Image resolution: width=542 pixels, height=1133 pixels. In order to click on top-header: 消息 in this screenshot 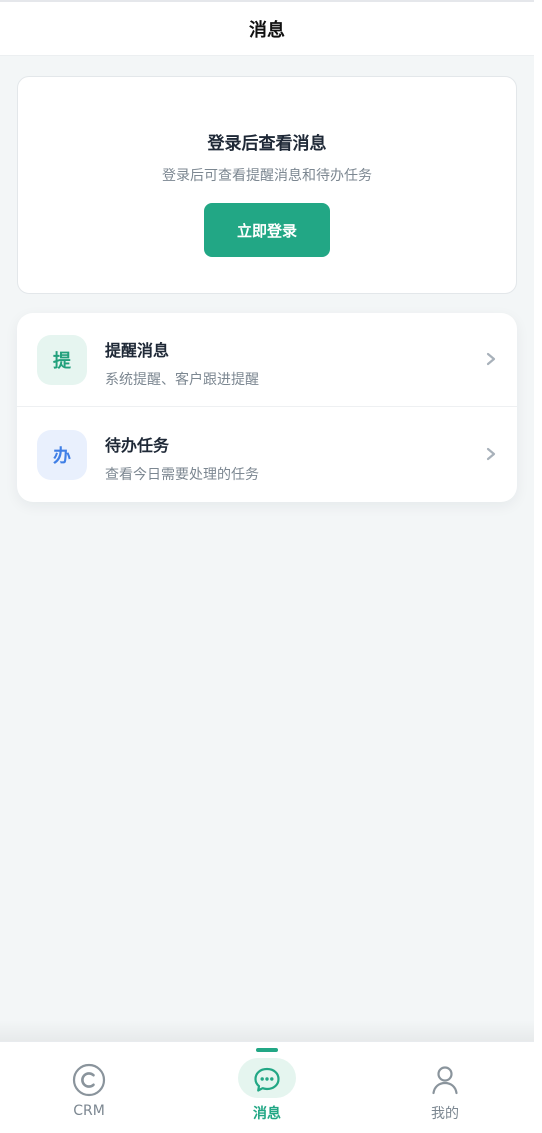, I will do `click(267, 28)`.